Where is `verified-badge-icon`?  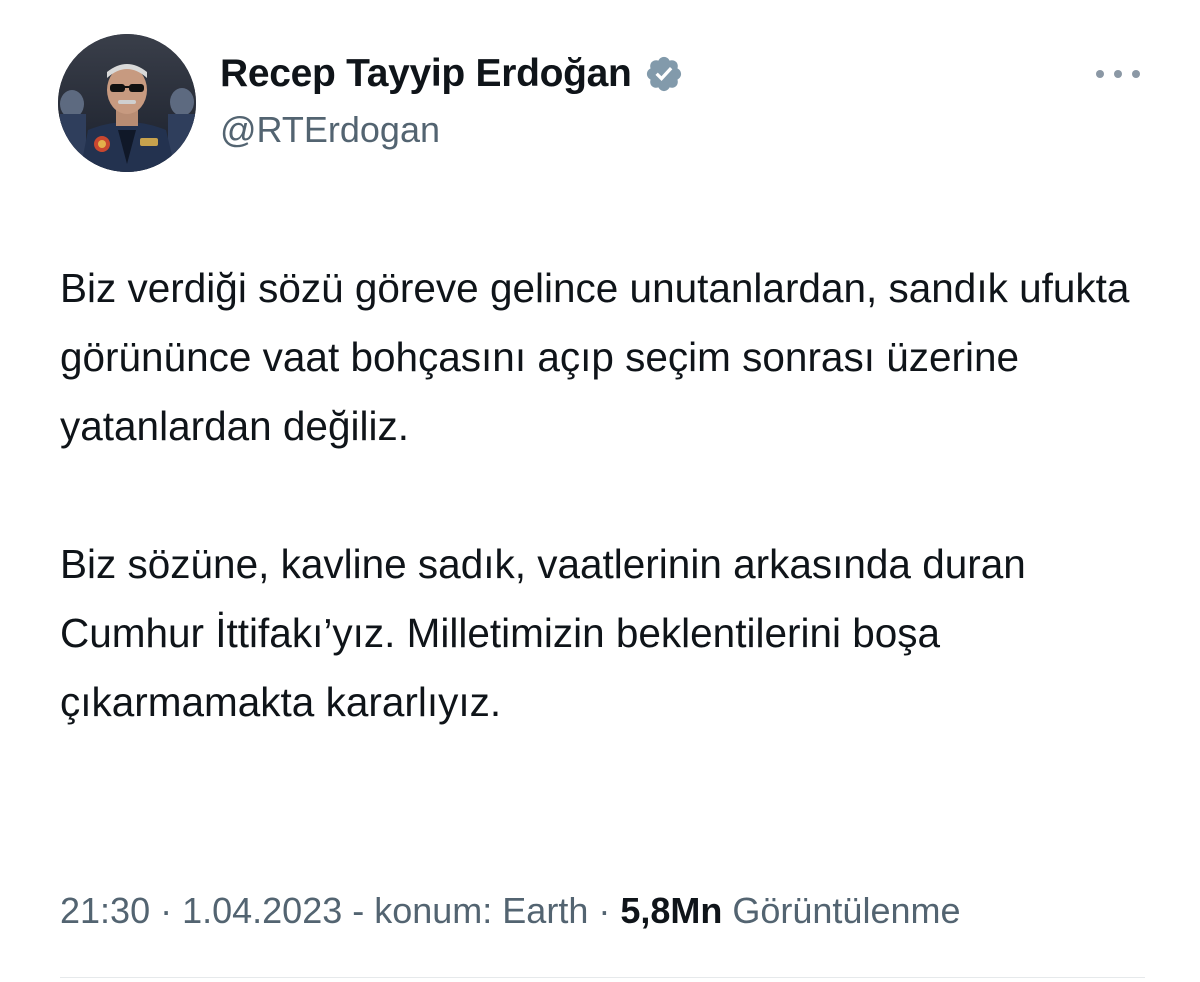 verified-badge-icon is located at coordinates (664, 74).